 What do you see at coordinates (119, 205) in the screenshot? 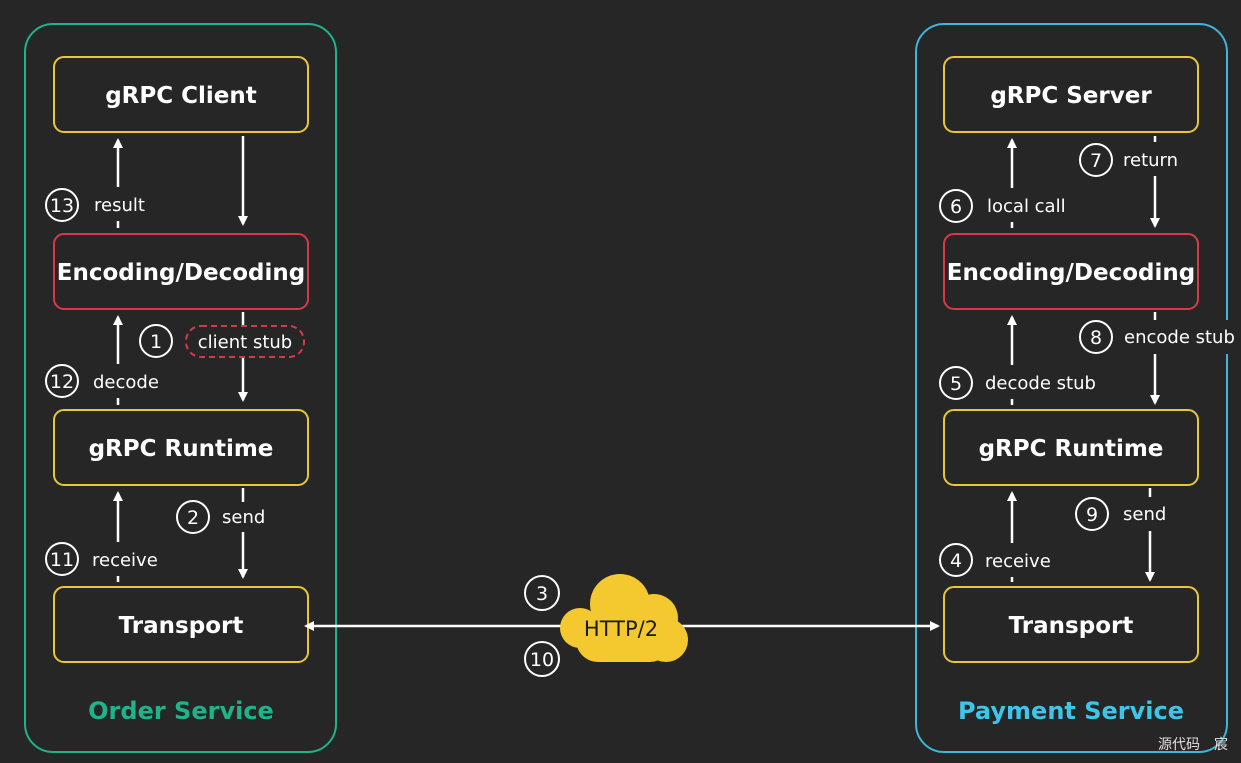
I see `step-13-label: result` at bounding box center [119, 205].